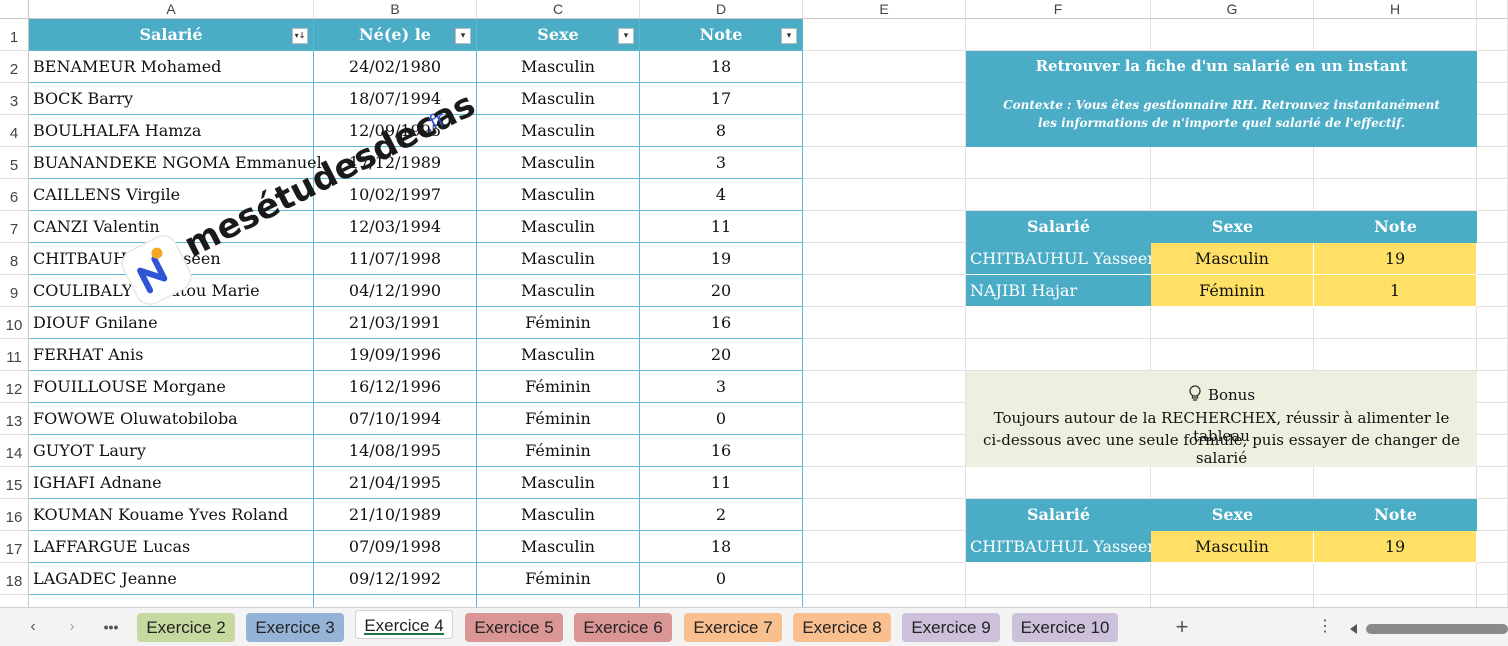 The height and width of the screenshot is (646, 1508). I want to click on main-table-cell: CANZI Valentin, so click(171, 227).